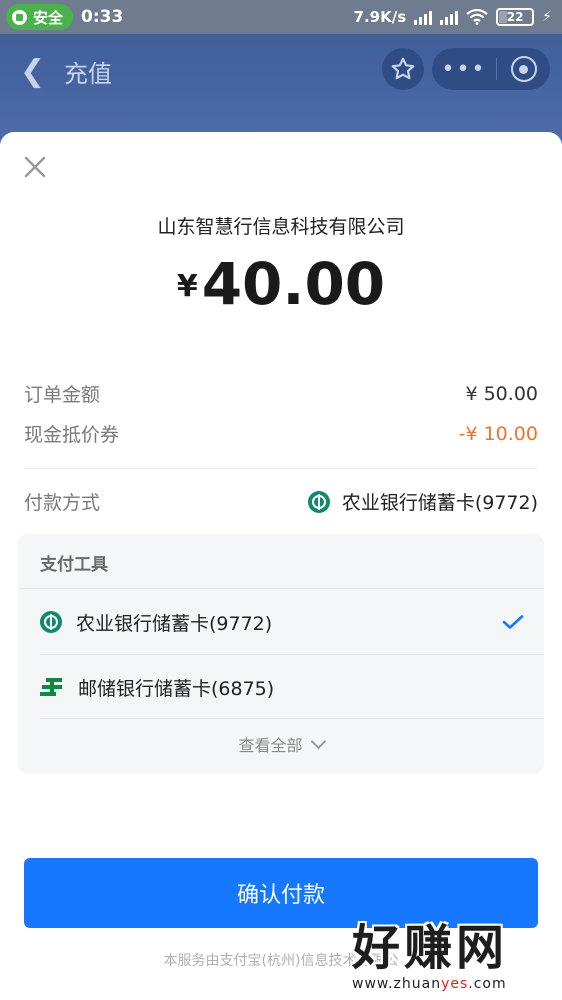 The image size is (562, 1000). What do you see at coordinates (88, 74) in the screenshot?
I see `page-title: 充值` at bounding box center [88, 74].